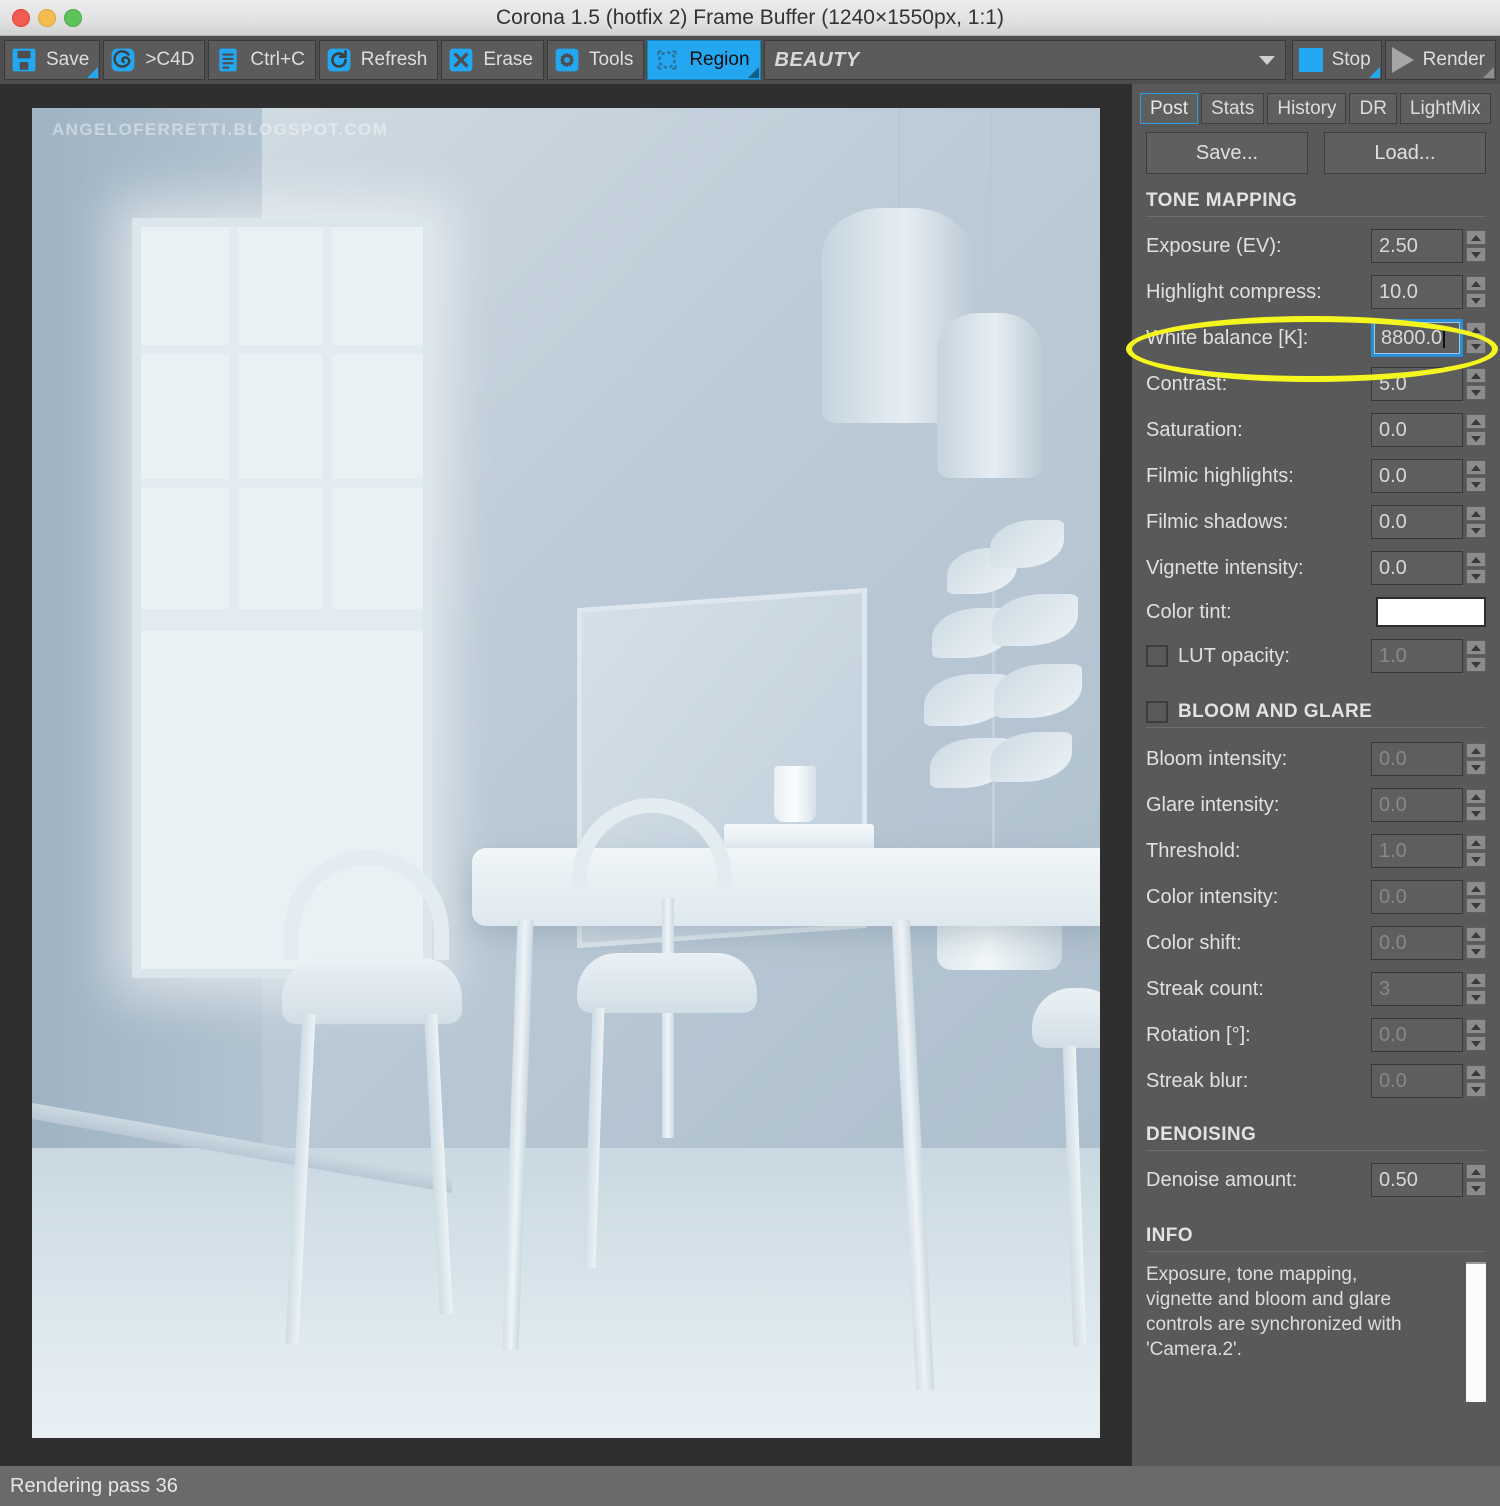 The height and width of the screenshot is (1506, 1500). What do you see at coordinates (1417, 246) in the screenshot?
I see `exposure-input: 2.50` at bounding box center [1417, 246].